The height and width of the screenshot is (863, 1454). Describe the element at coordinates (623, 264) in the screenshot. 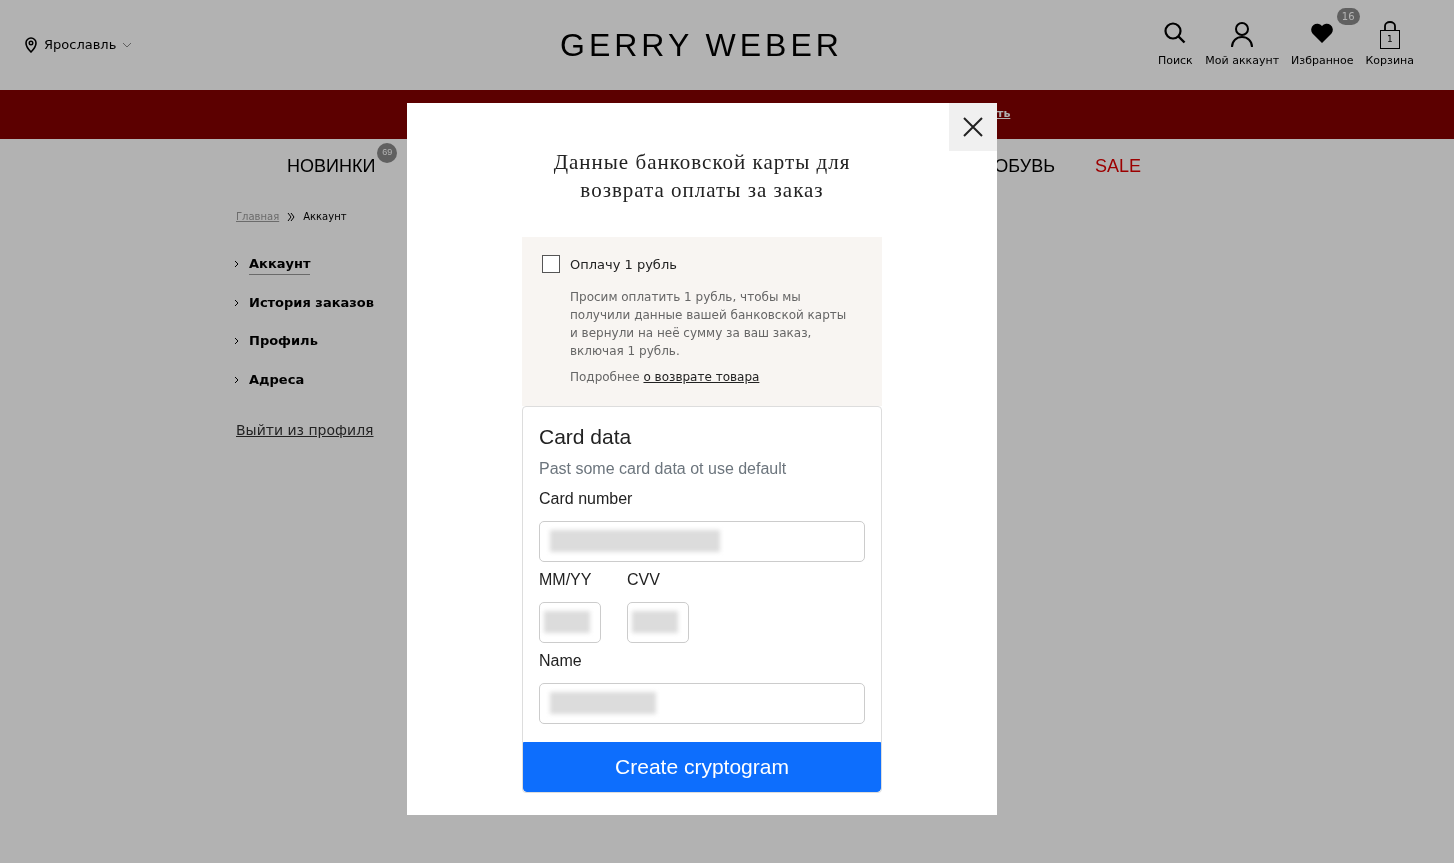

I see `checkbox-label: Оплачу 1 рубль` at that location.